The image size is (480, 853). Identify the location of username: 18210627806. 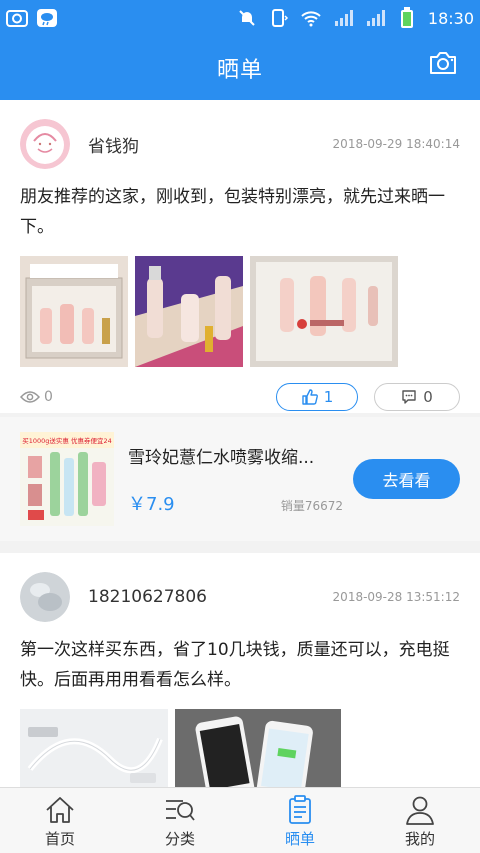
(147, 597).